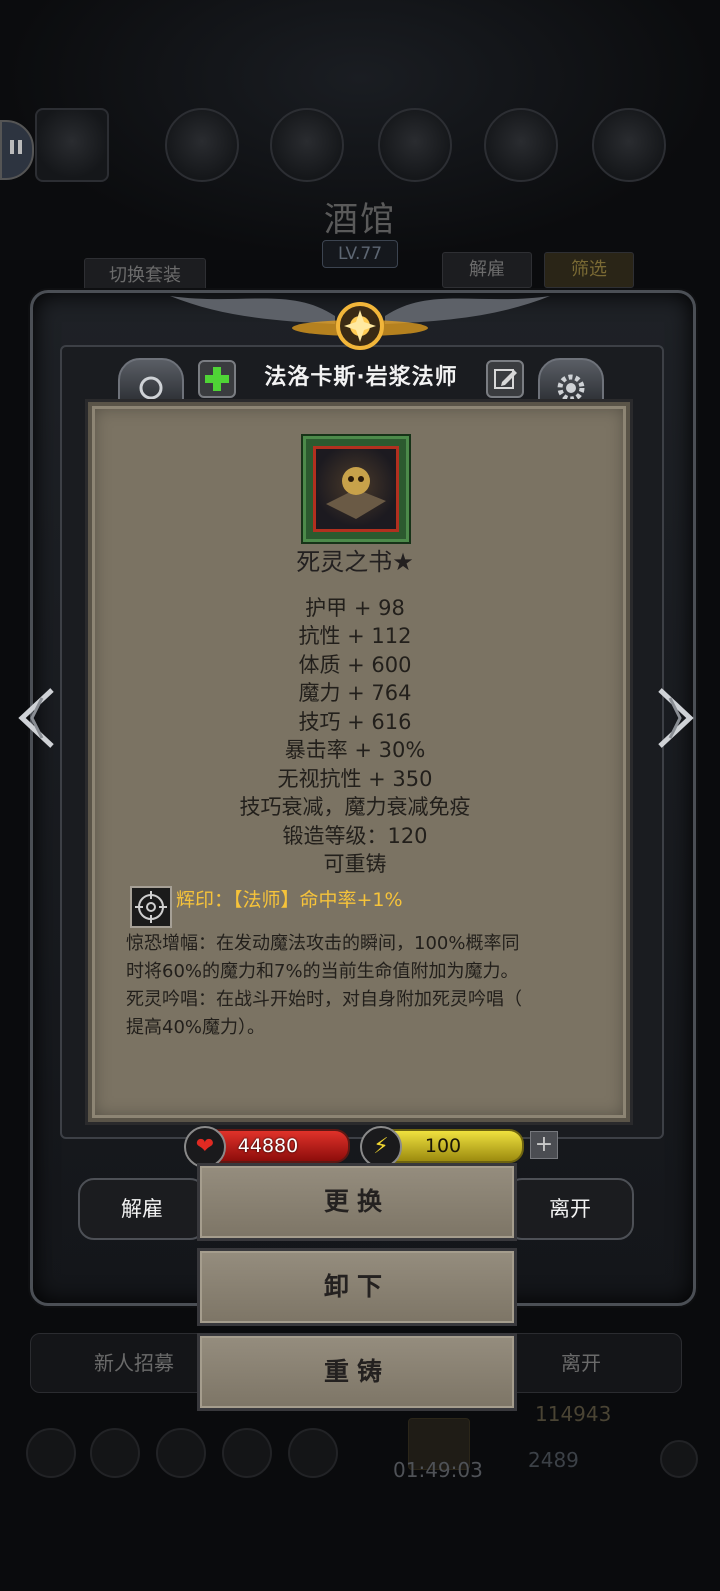  I want to click on description-line: 死灵吟唱：在战斗开始时，对自身附加死灵吟唱（, so click(324, 999).